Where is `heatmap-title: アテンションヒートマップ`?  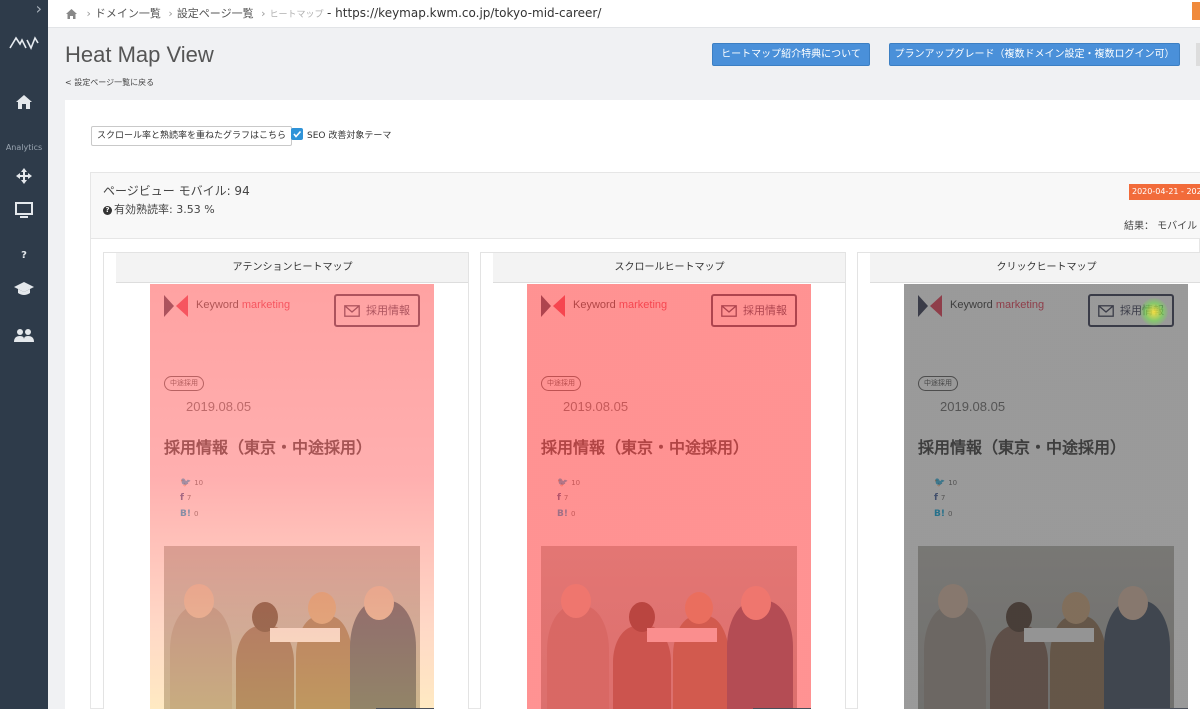 heatmap-title: アテンションヒートマップ is located at coordinates (292, 268).